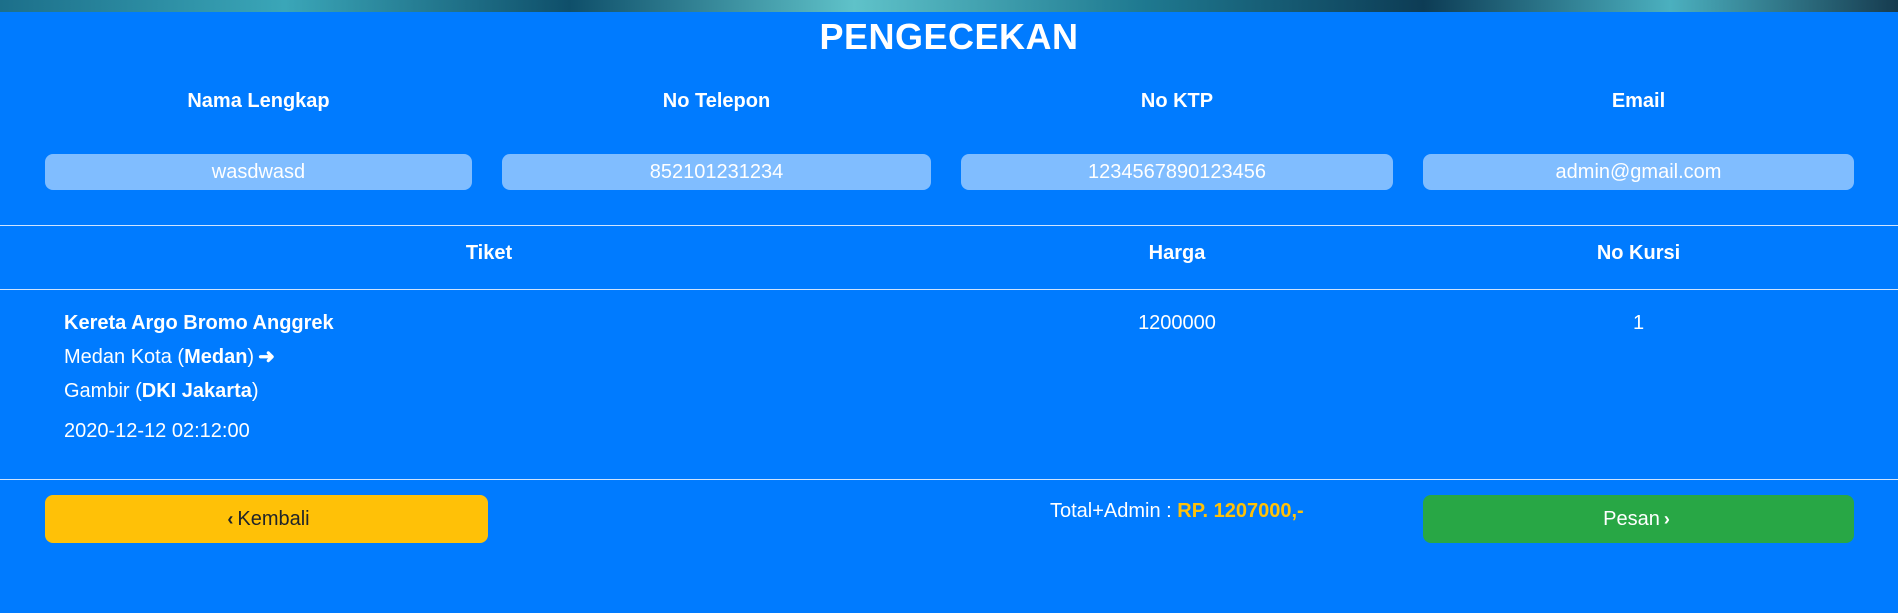  I want to click on nama-lengkap-field: wasdwasd, so click(258, 172).